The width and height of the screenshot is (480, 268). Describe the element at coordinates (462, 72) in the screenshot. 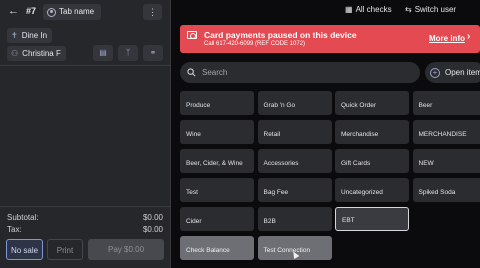

I see `open-item-label: Open item` at that location.